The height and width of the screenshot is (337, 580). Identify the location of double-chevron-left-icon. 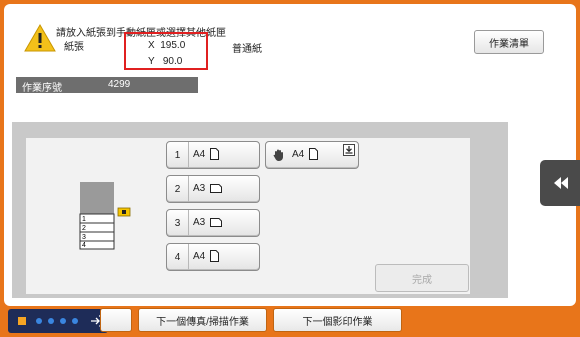
(561, 183).